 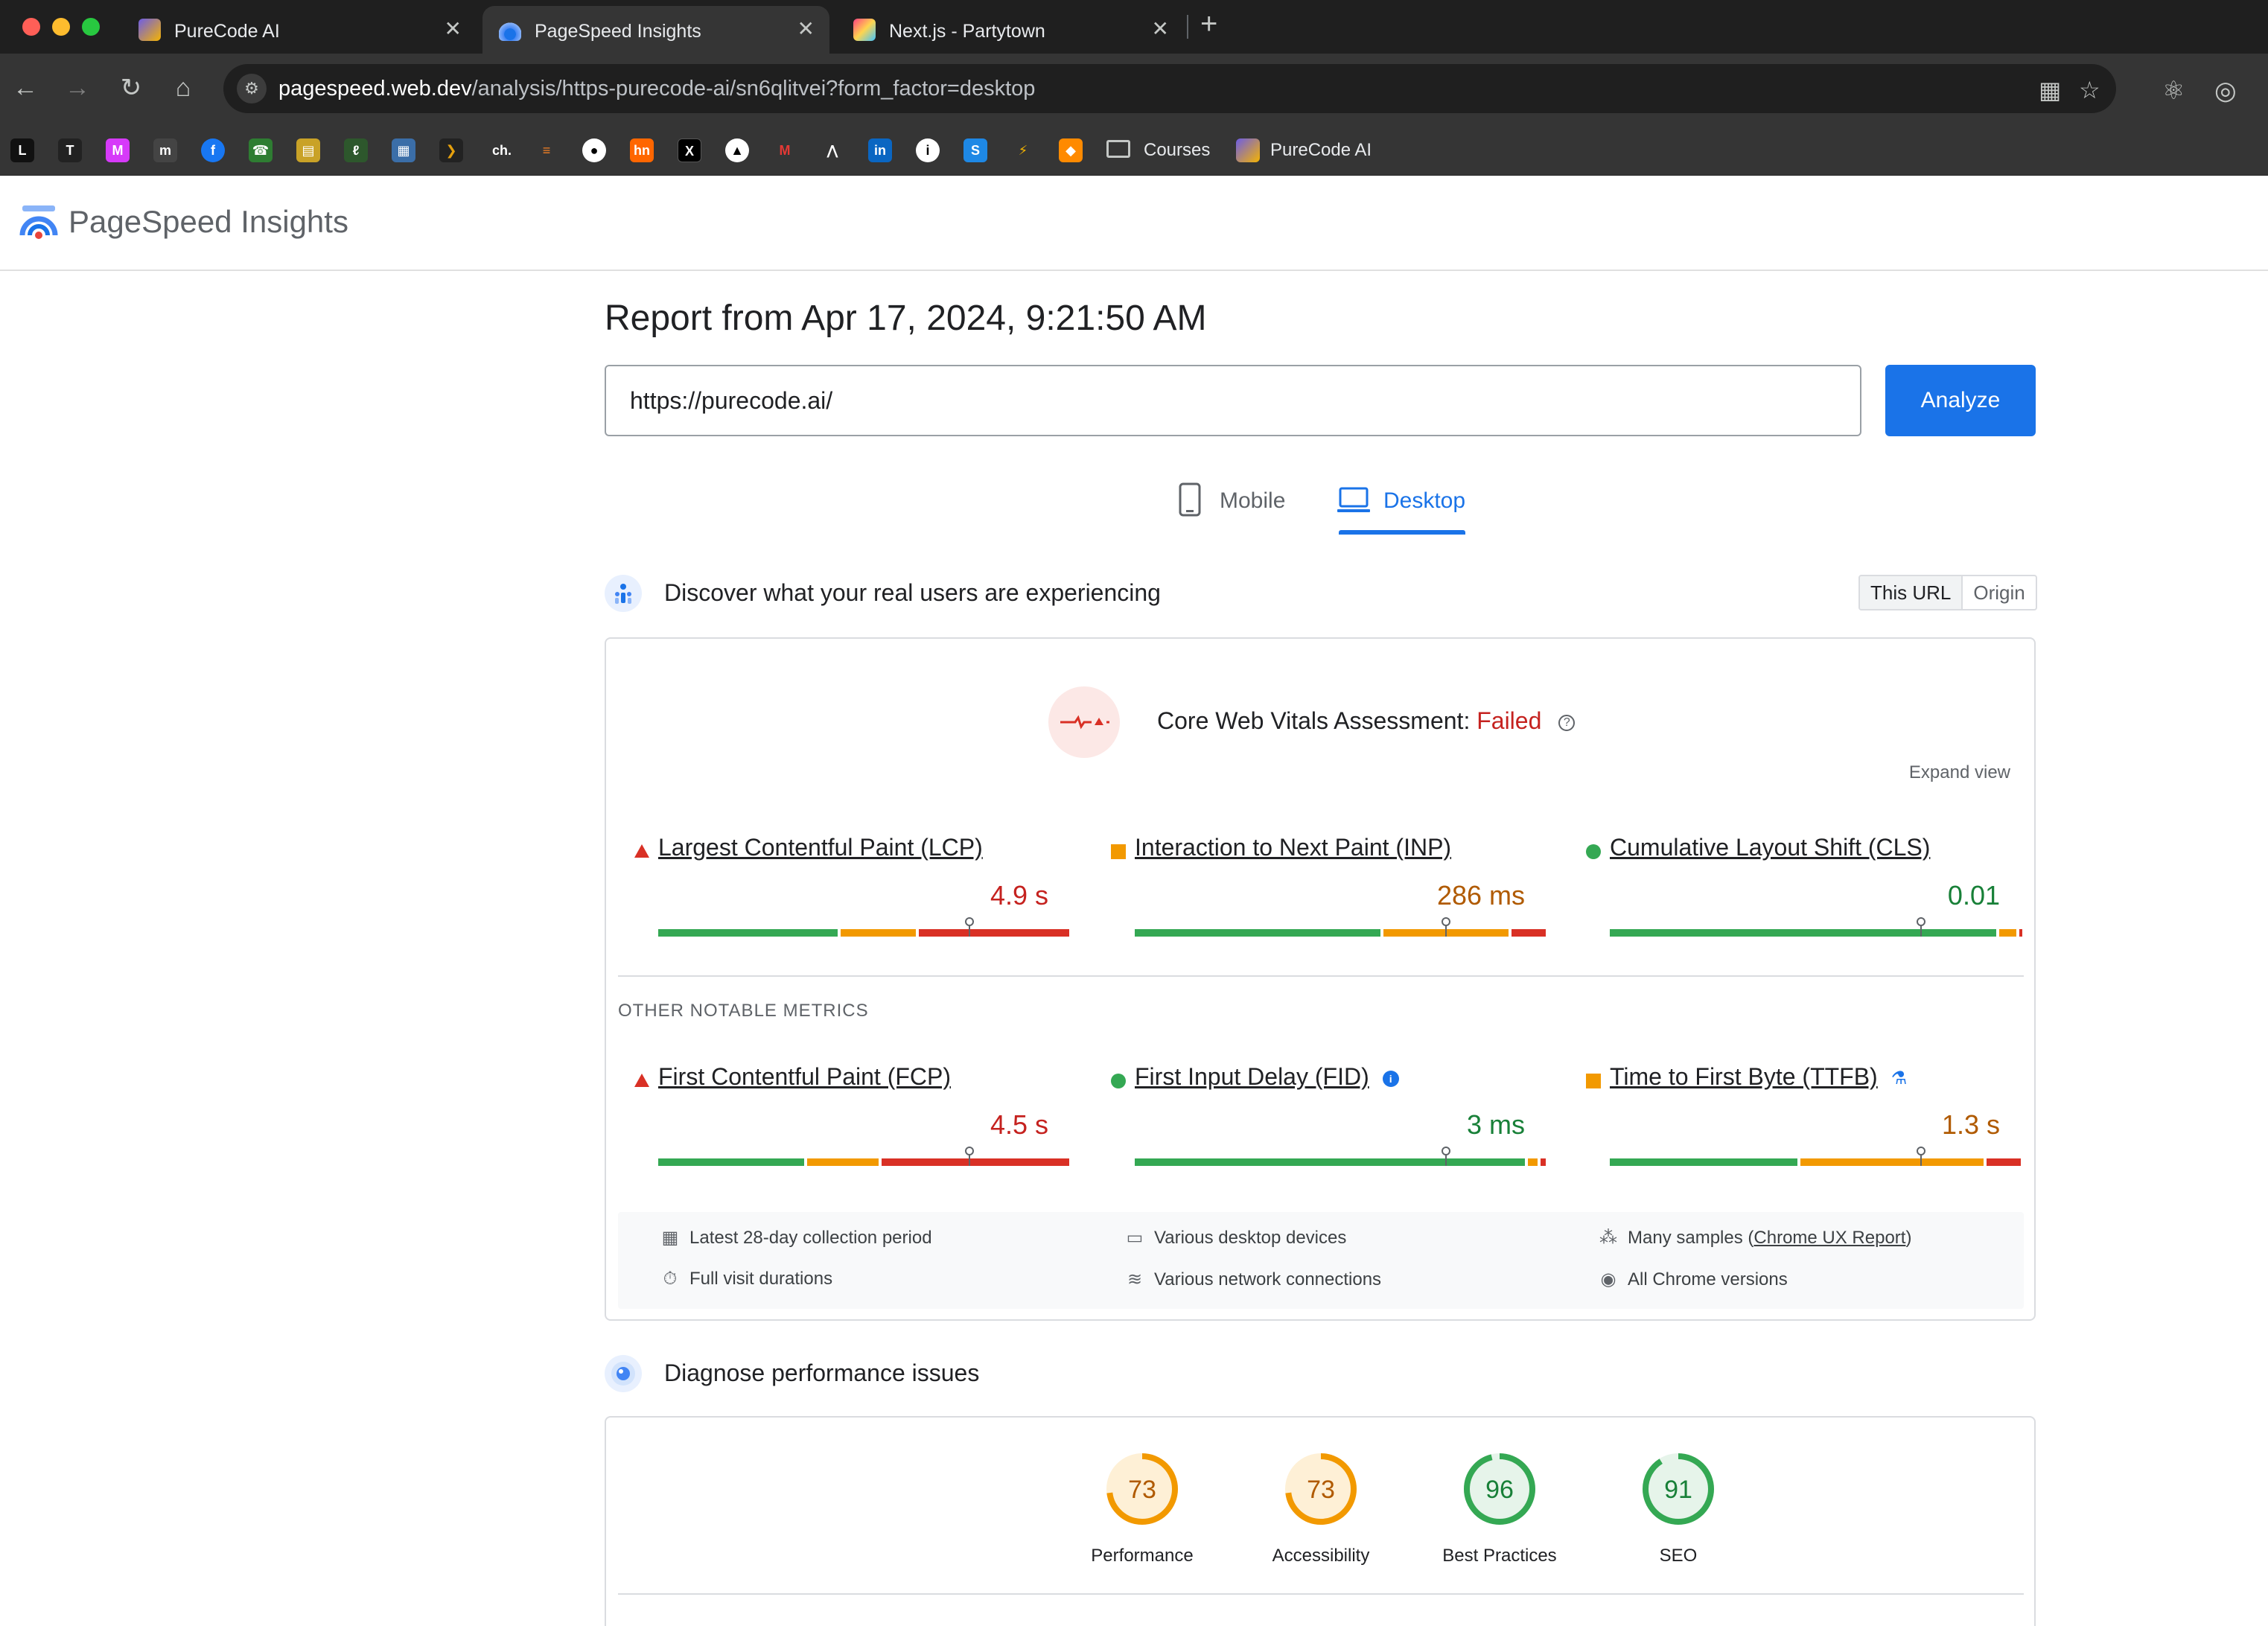 I want to click on url-origin-toggle: This URL Origin, so click(x=1948, y=592).